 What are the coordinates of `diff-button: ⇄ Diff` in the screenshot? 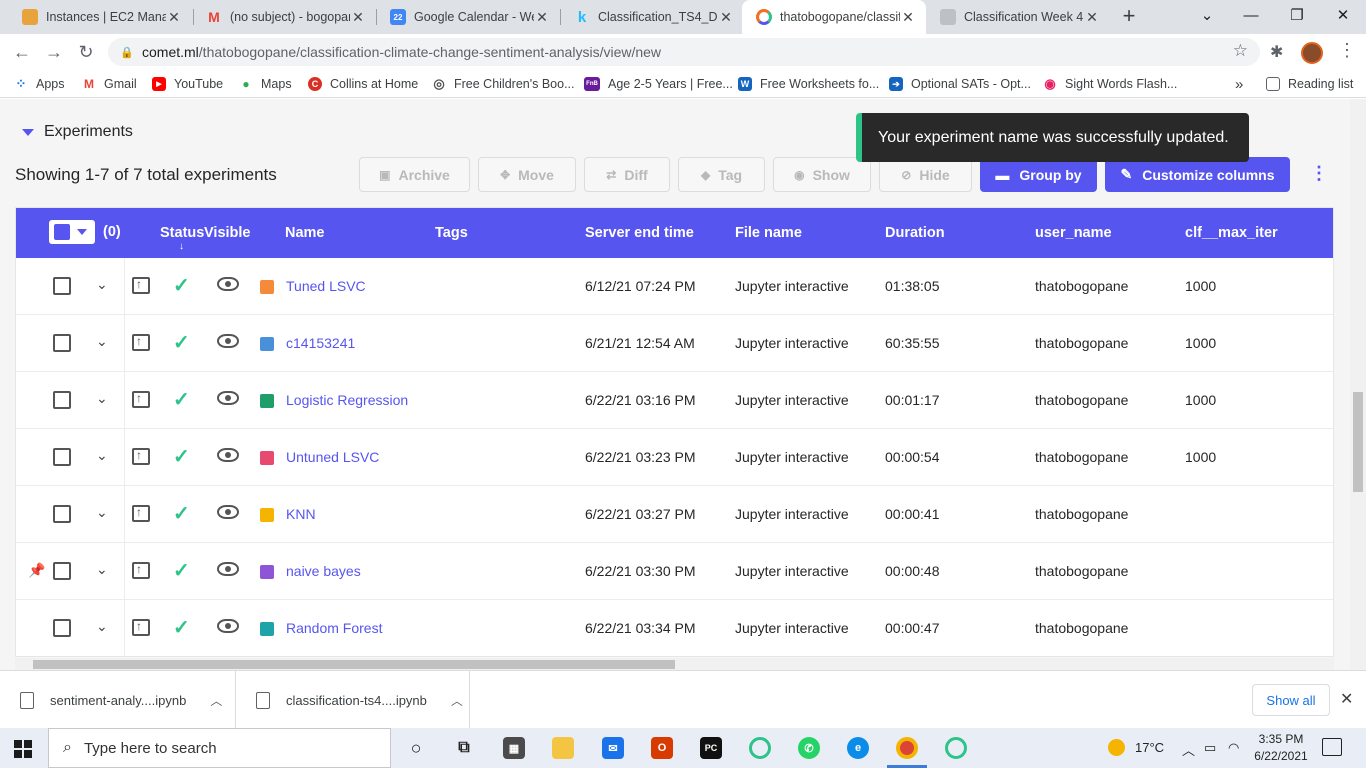 It's located at (627, 174).